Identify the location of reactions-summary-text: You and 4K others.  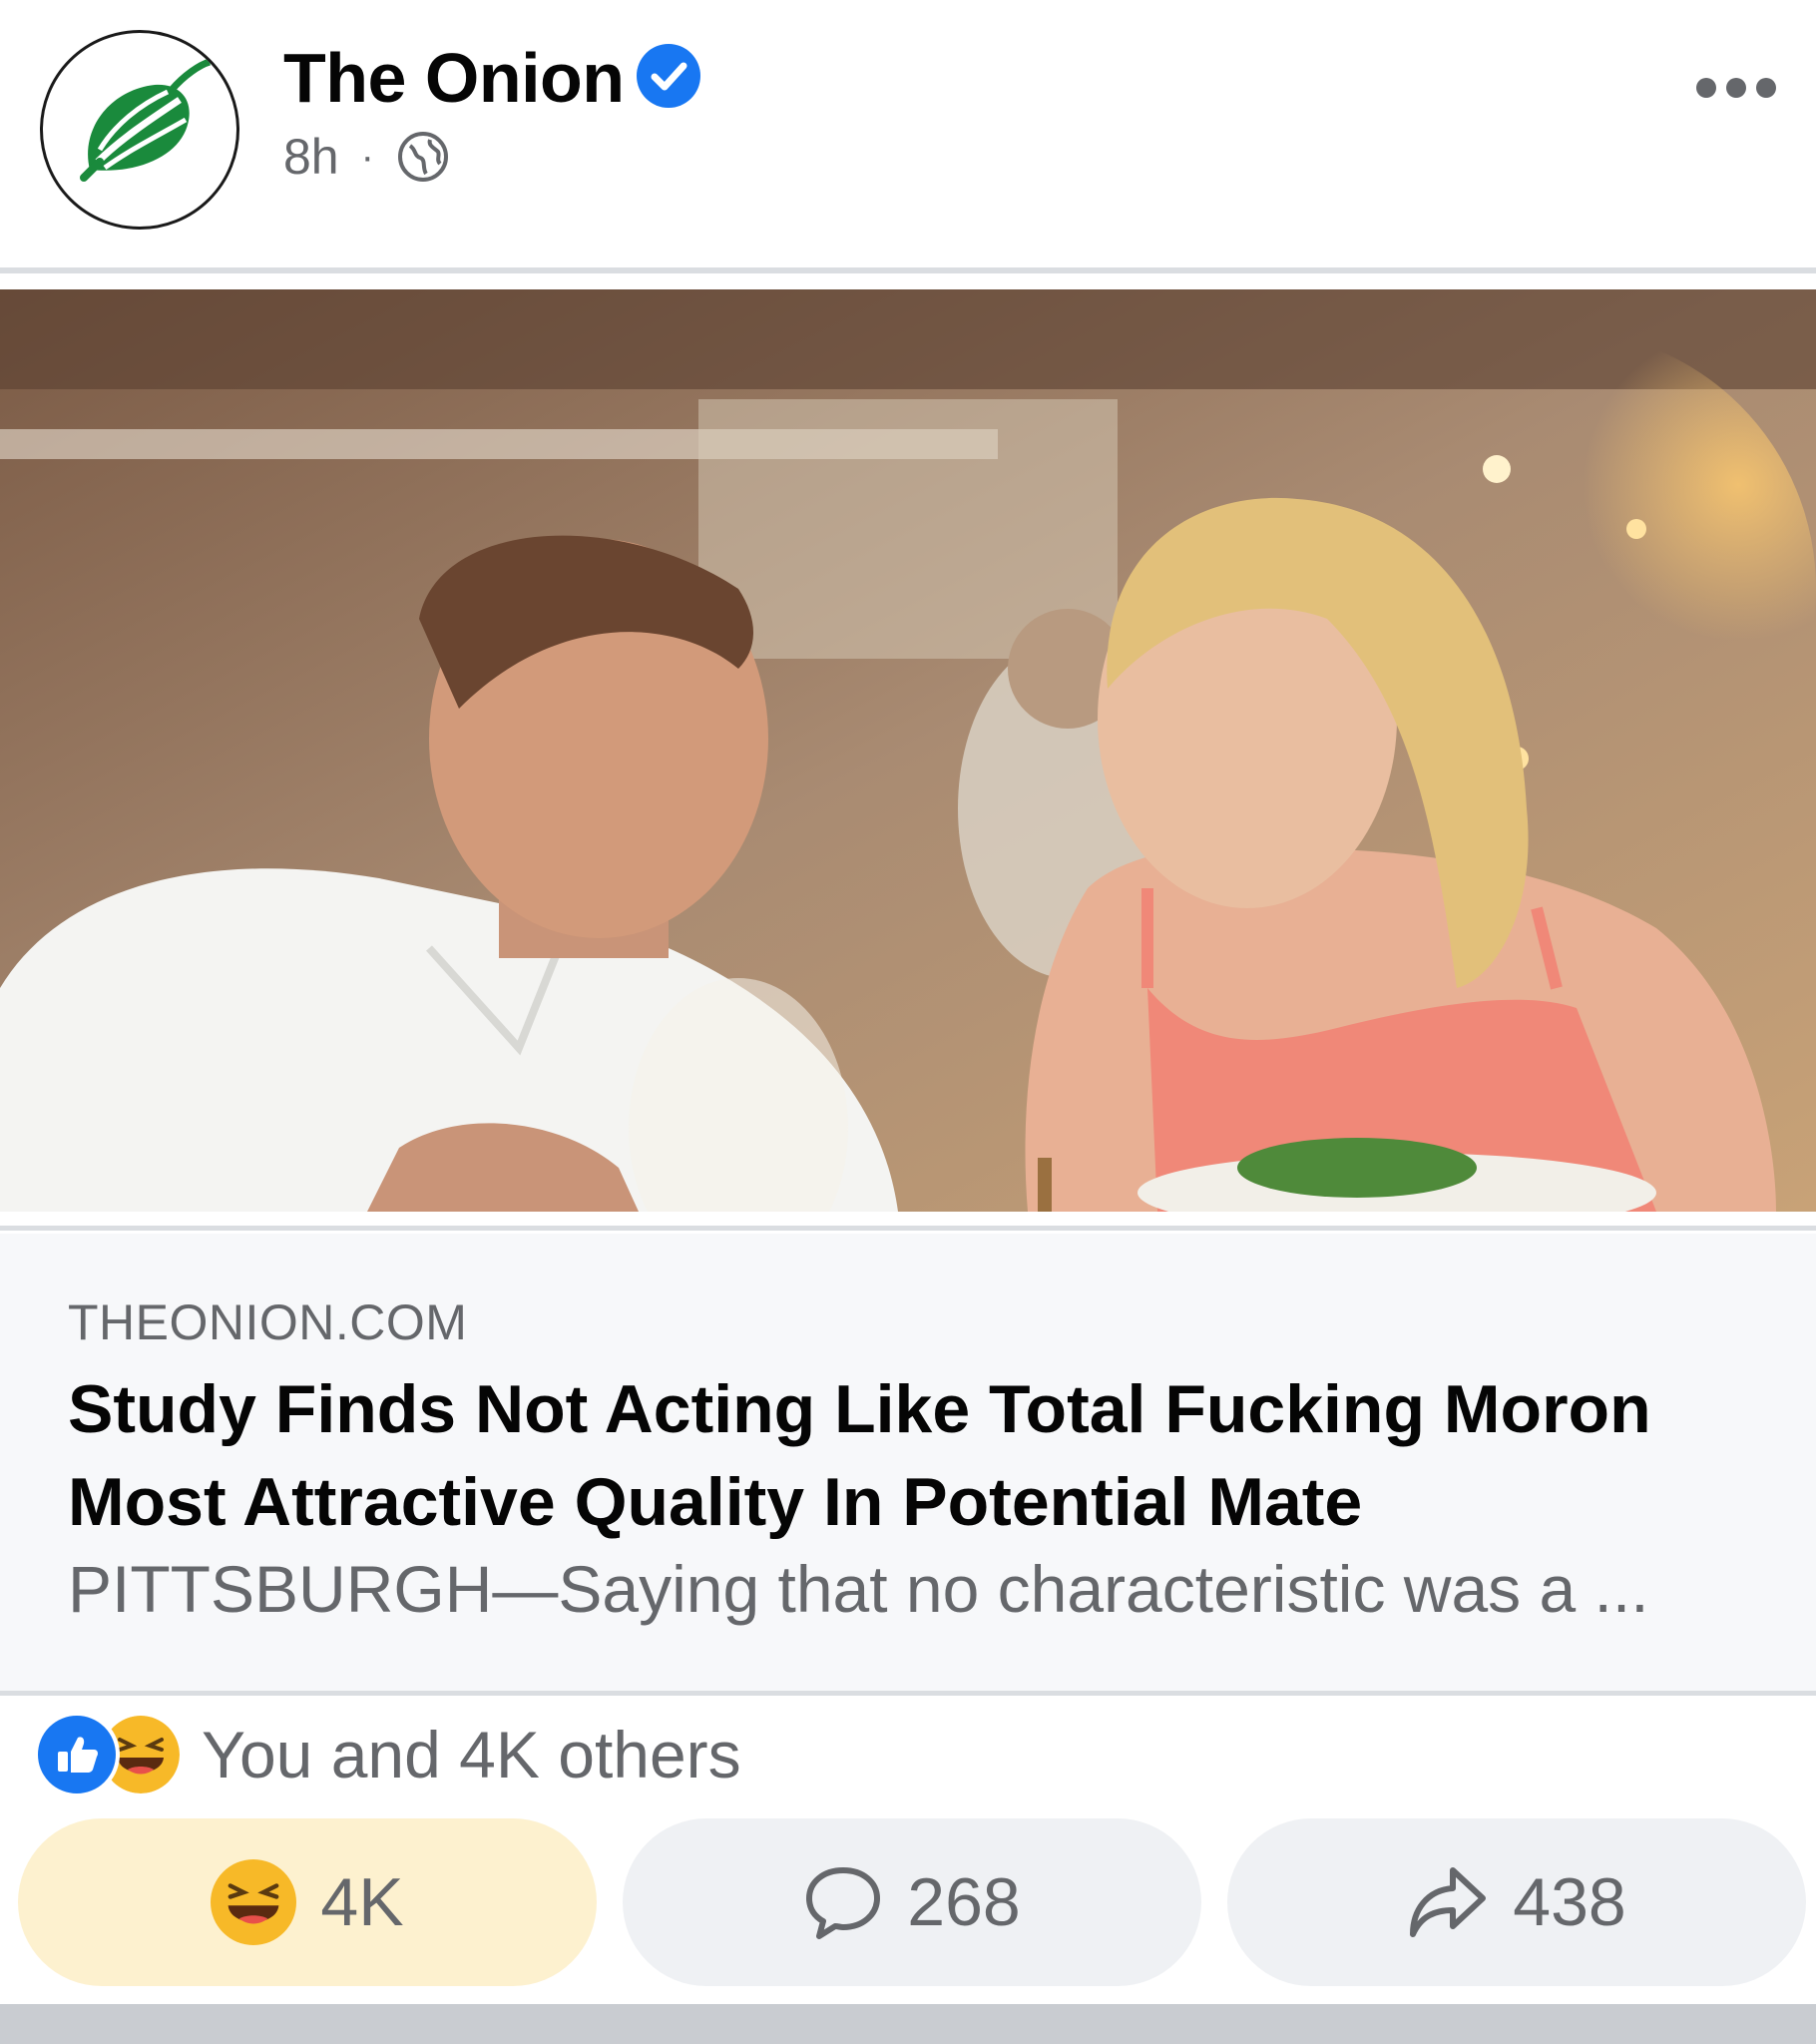
(471, 1754).